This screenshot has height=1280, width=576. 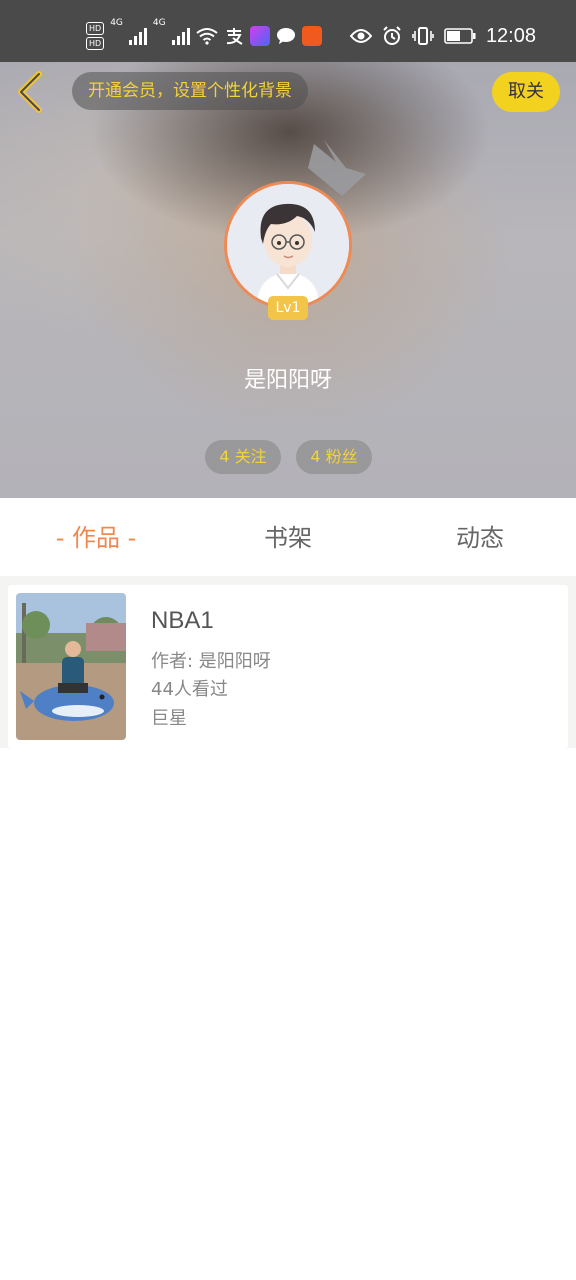 I want to click on user-nickname: 是阳阳呀, so click(x=287, y=380).